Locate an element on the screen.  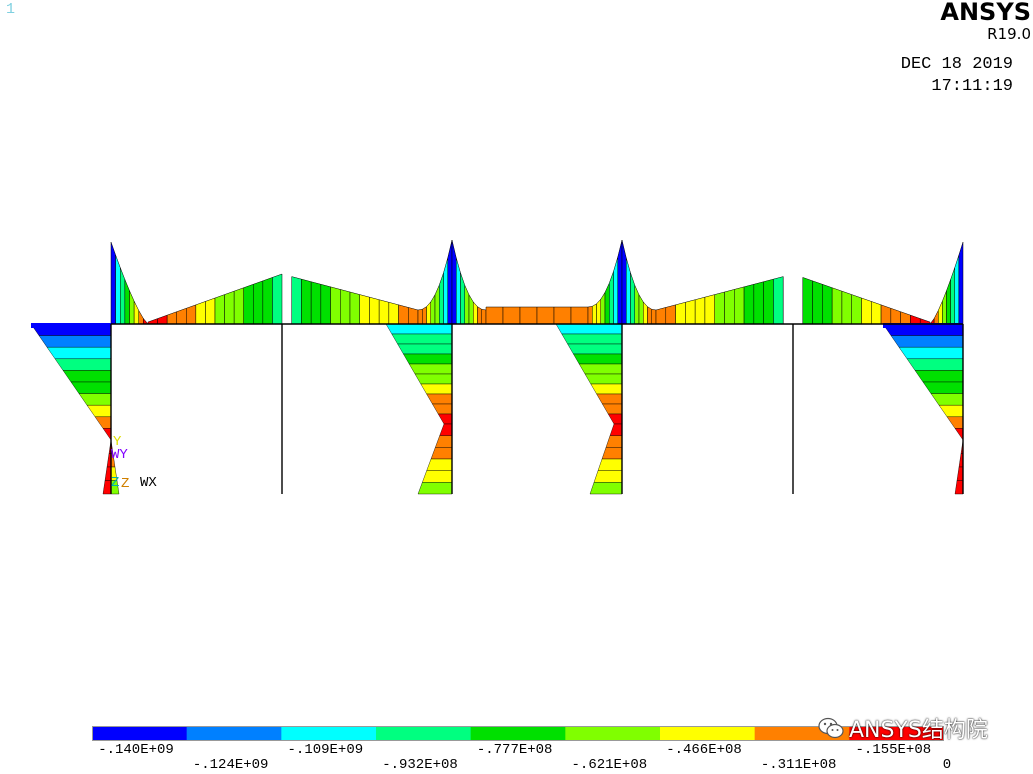
legend-label-upper: -.777E+08 is located at coordinates (514, 750).